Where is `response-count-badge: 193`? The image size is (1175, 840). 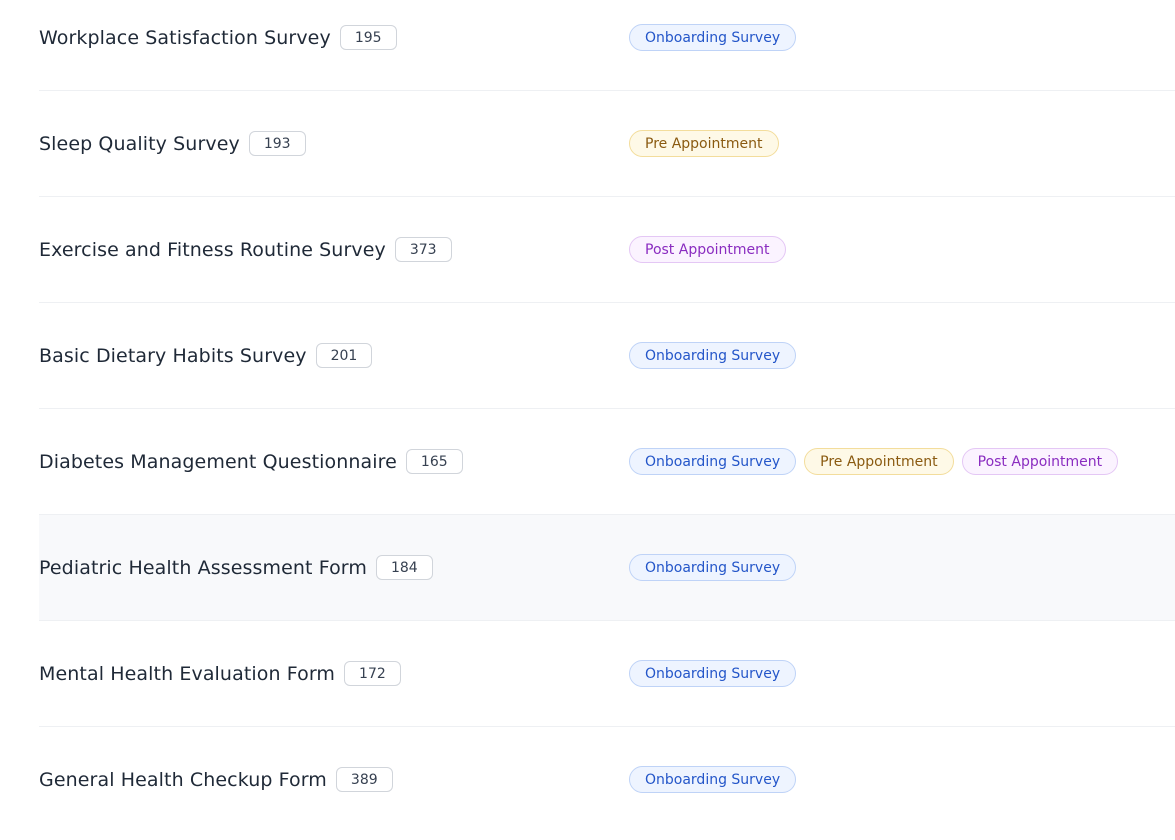 response-count-badge: 193 is located at coordinates (277, 143).